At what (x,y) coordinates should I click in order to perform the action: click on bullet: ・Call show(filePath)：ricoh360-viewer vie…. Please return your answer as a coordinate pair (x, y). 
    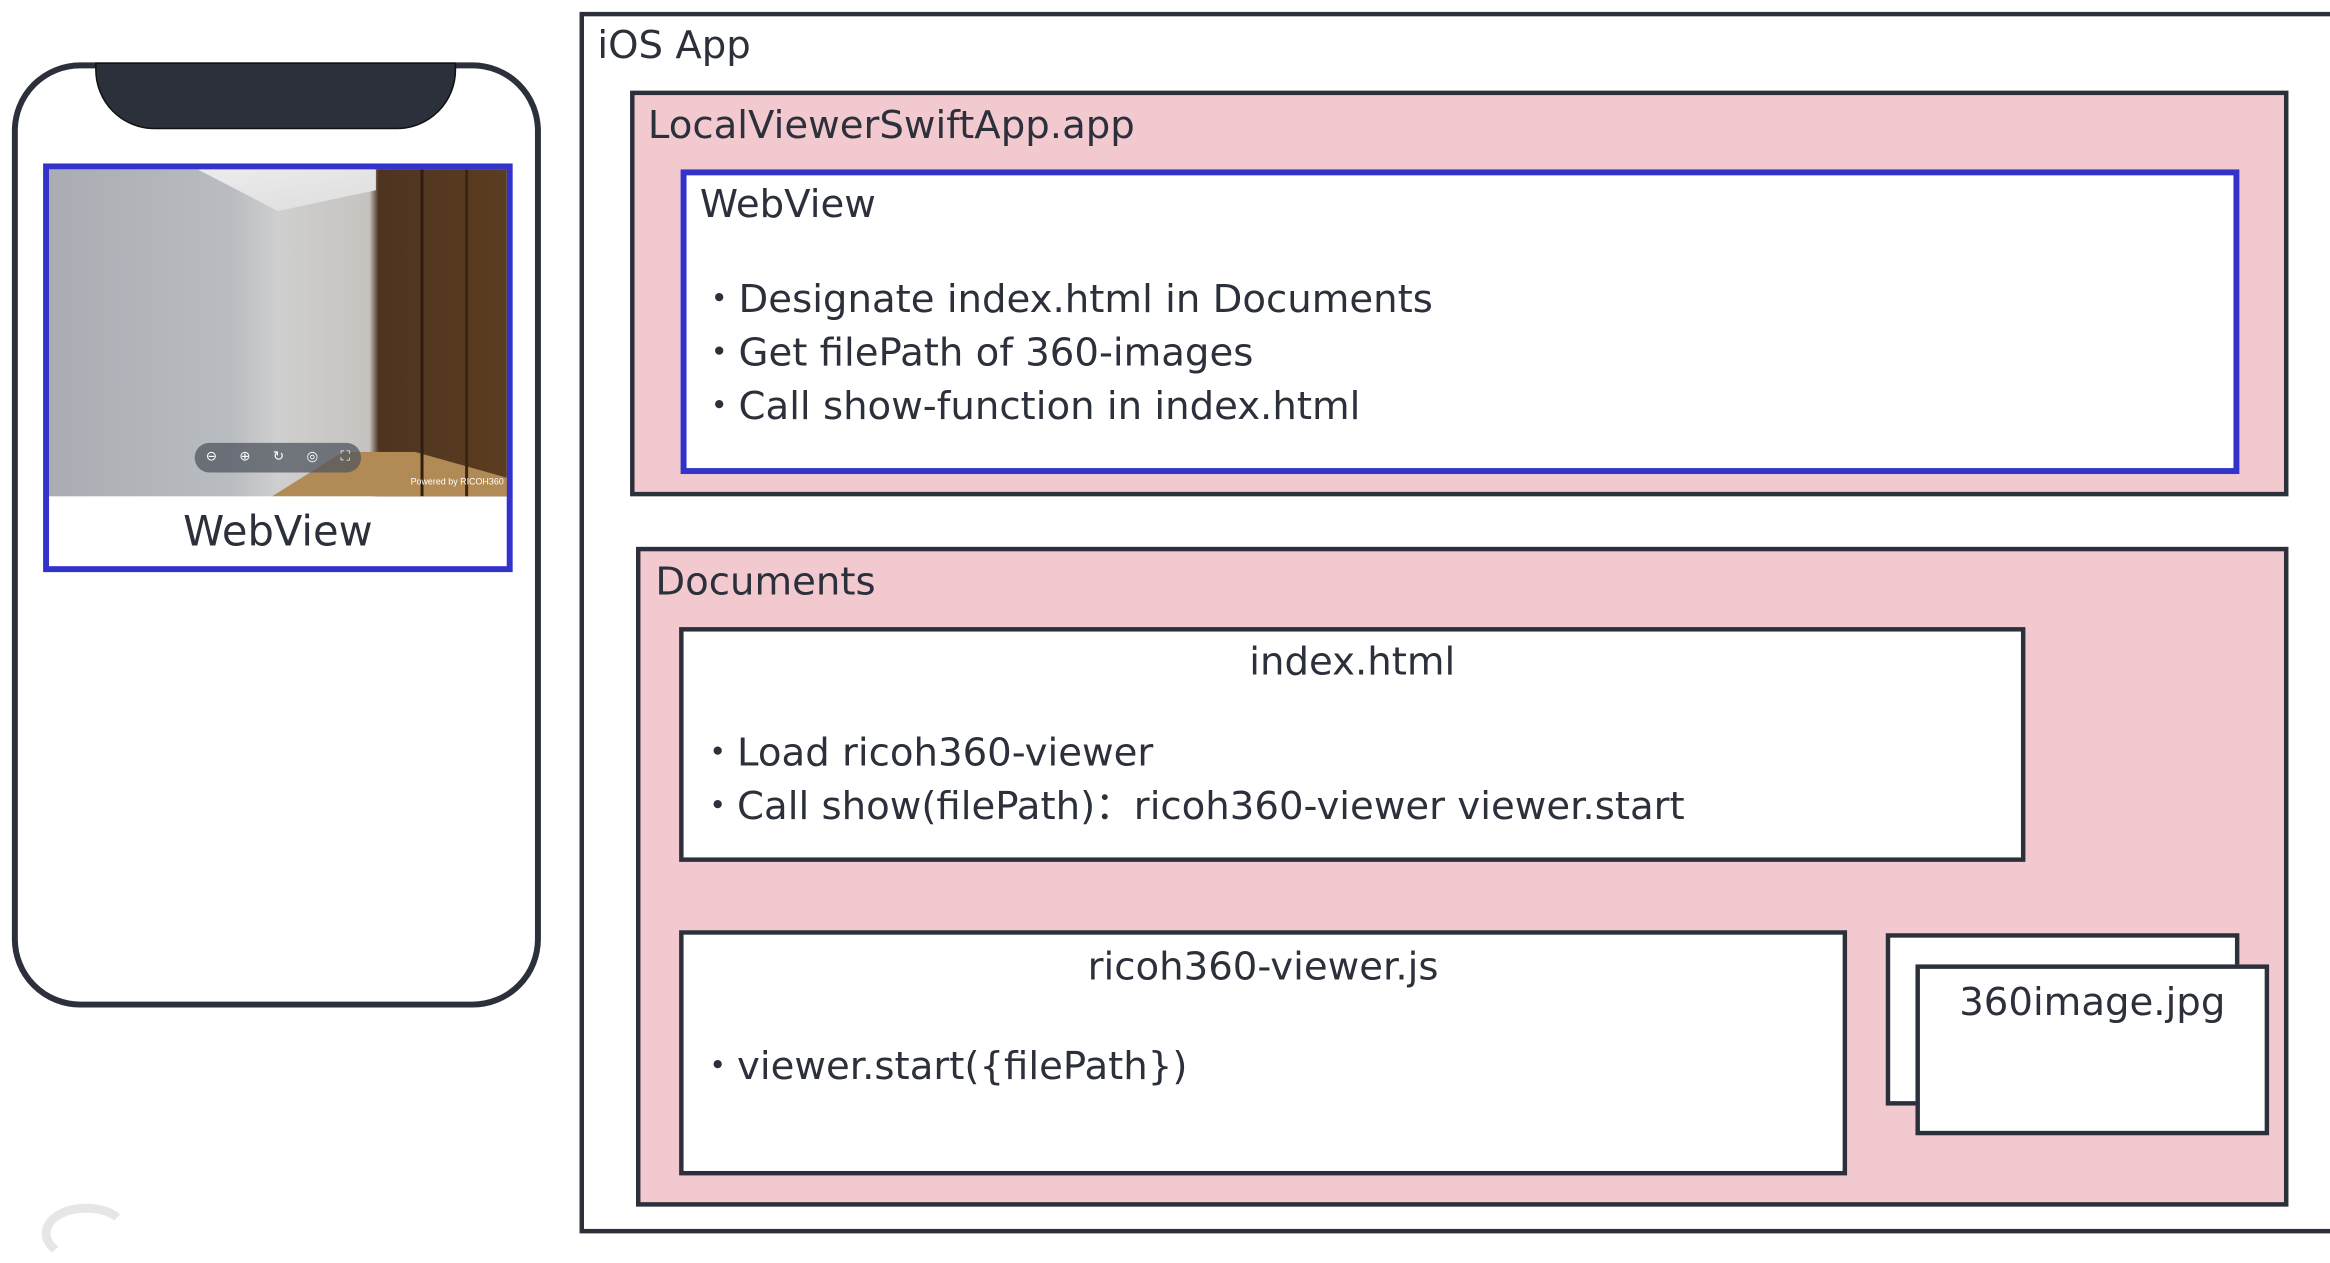
    Looking at the image, I should click on (1191, 807).